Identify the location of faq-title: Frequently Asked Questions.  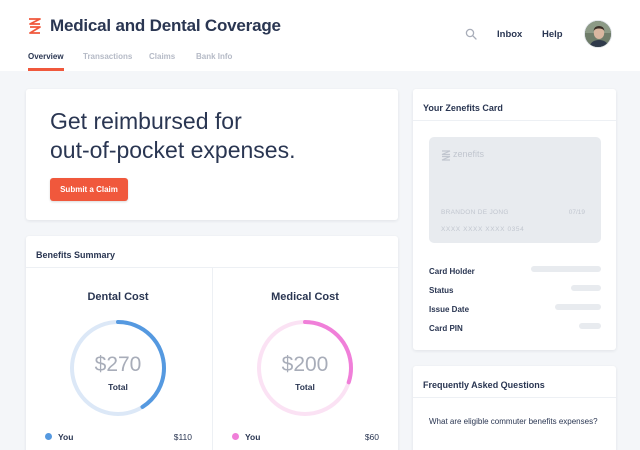
(484, 385).